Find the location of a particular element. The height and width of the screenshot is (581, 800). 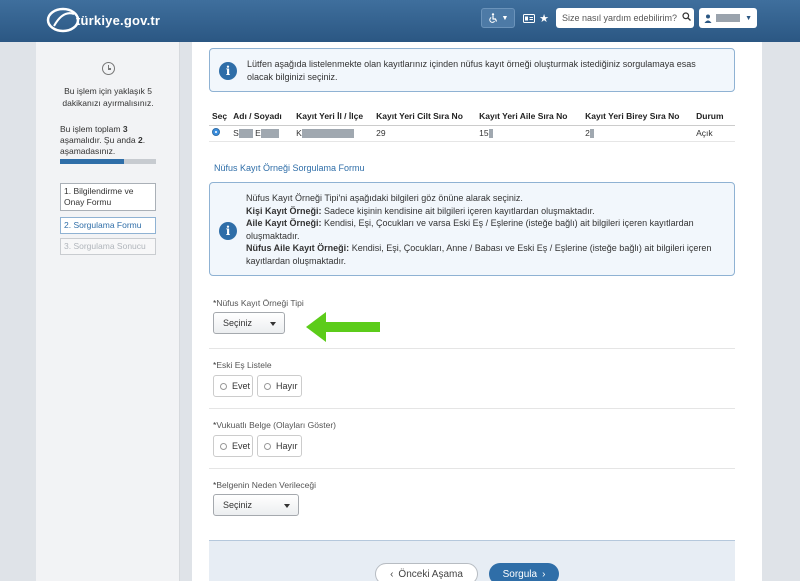

col-header-aile: Kayıt Yeri Aile Sıra No is located at coordinates (529, 117).